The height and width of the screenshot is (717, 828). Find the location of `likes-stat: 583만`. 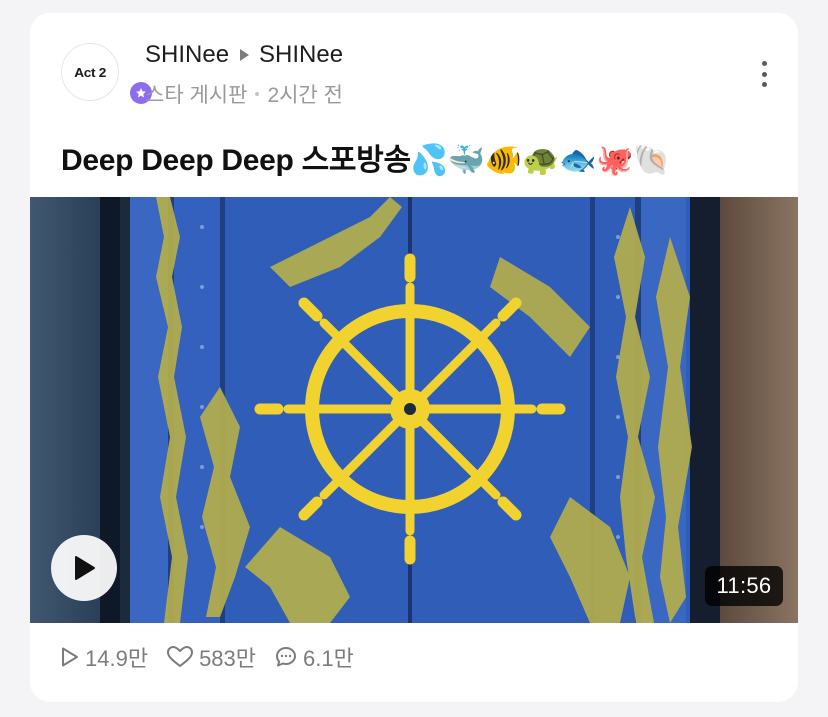

likes-stat: 583만 is located at coordinates (211, 657).